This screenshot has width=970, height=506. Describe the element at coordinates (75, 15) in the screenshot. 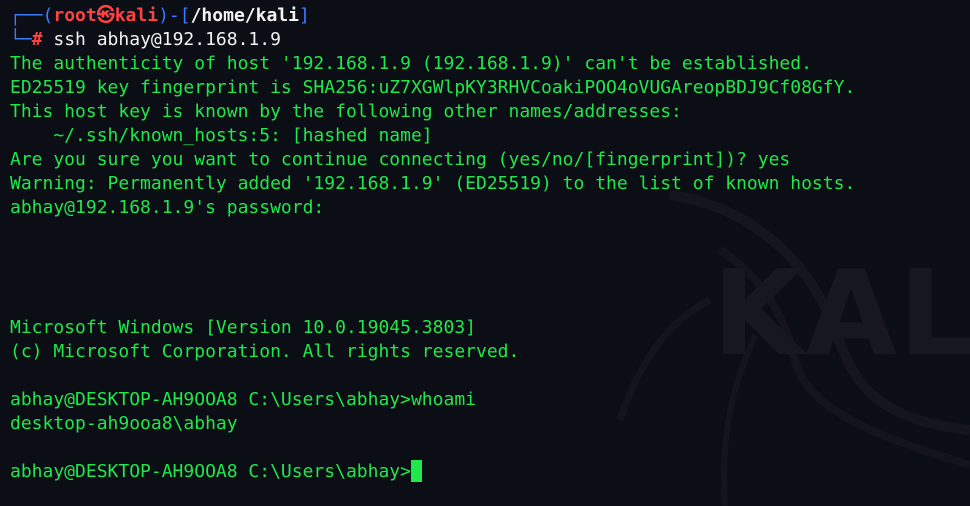

I see `prompt-user: root` at that location.